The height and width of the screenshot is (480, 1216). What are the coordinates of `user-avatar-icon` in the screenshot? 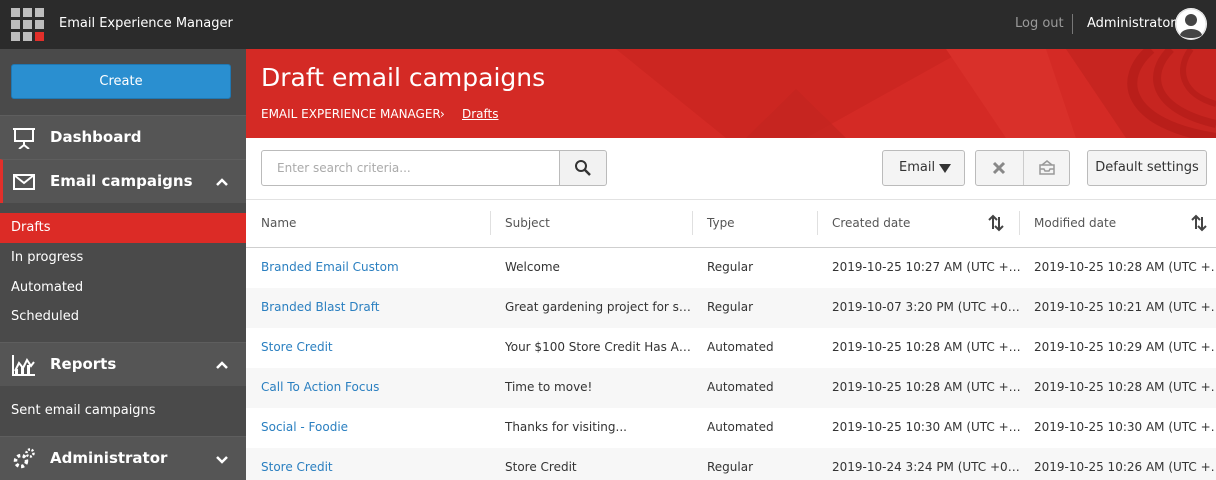 It's located at (1191, 24).